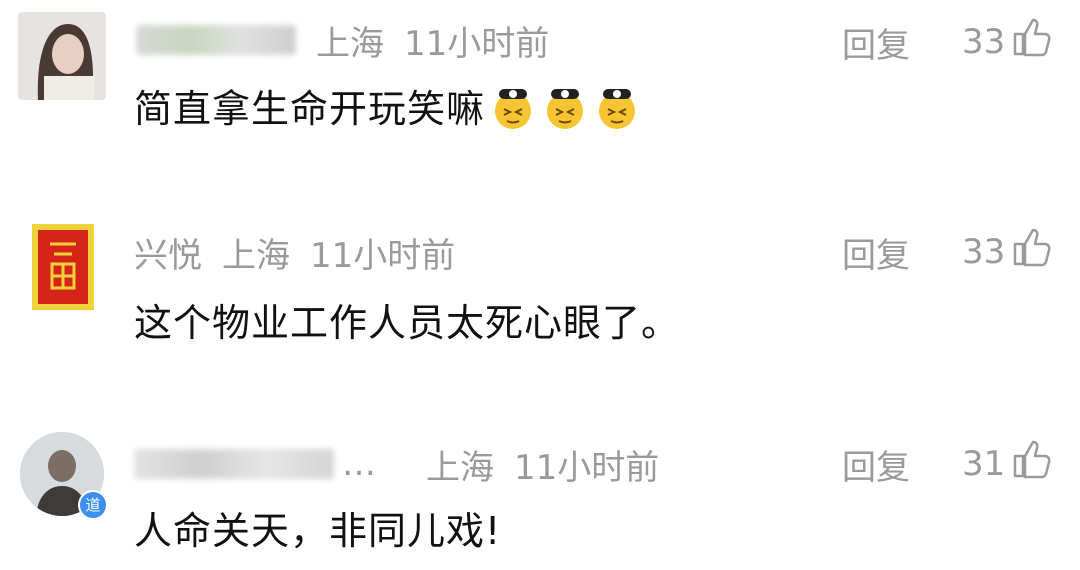 This screenshot has height=570, width=1080. What do you see at coordinates (407, 323) in the screenshot?
I see `comment-text: 这个物业工作人员太死心眼了。` at bounding box center [407, 323].